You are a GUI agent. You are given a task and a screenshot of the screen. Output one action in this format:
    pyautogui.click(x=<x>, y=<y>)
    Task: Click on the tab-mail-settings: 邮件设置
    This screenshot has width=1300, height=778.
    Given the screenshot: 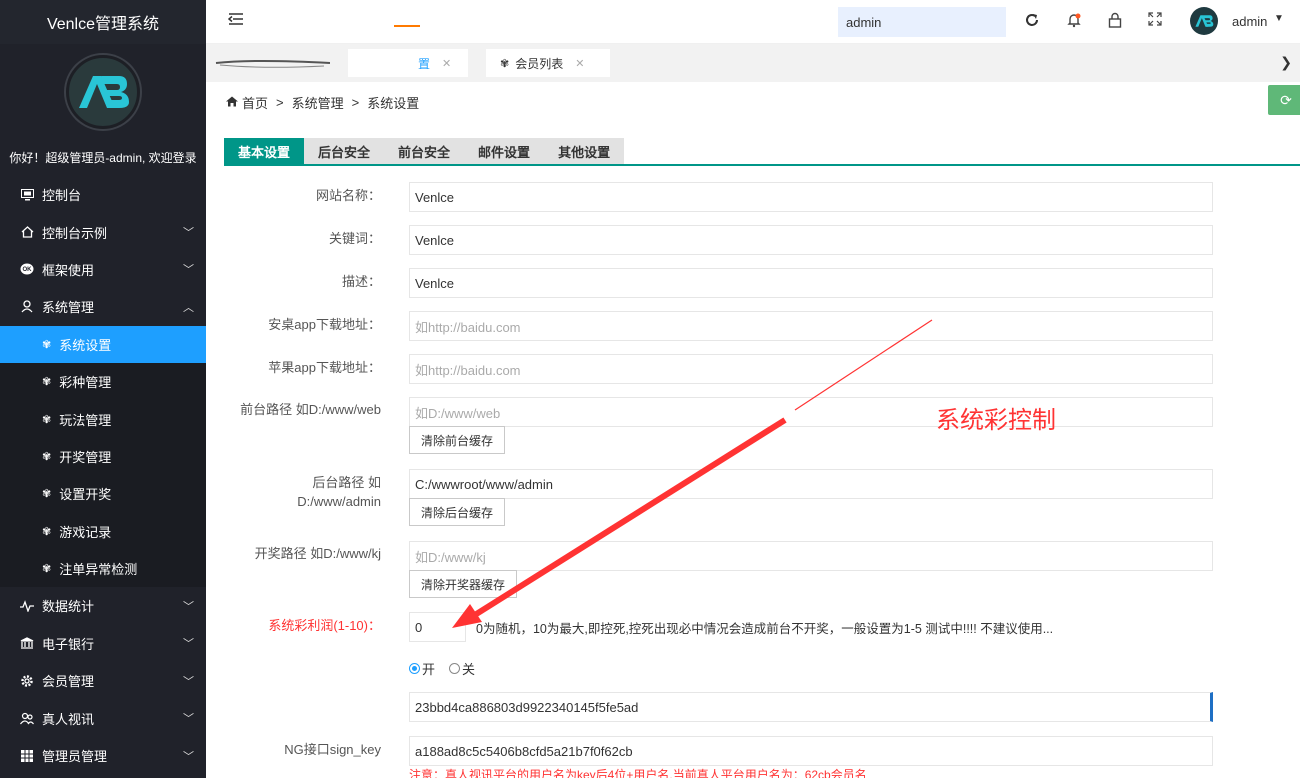 What is the action you would take?
    pyautogui.click(x=504, y=151)
    